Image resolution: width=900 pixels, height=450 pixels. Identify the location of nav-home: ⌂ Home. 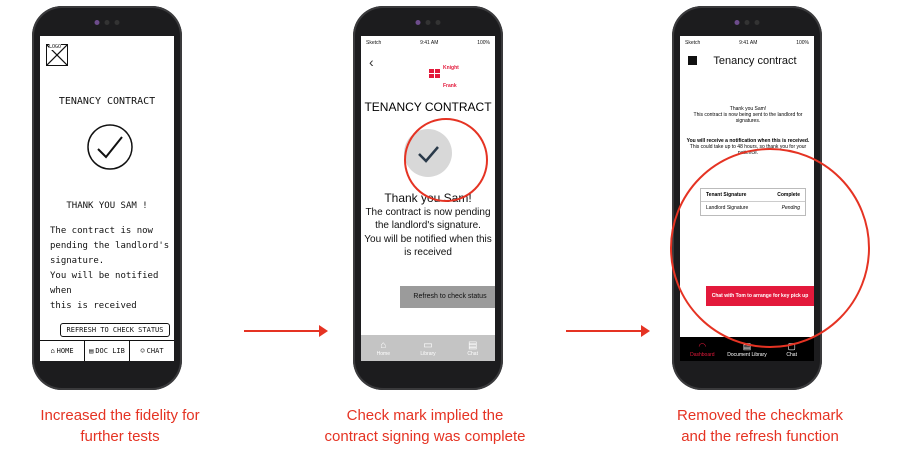
(383, 348).